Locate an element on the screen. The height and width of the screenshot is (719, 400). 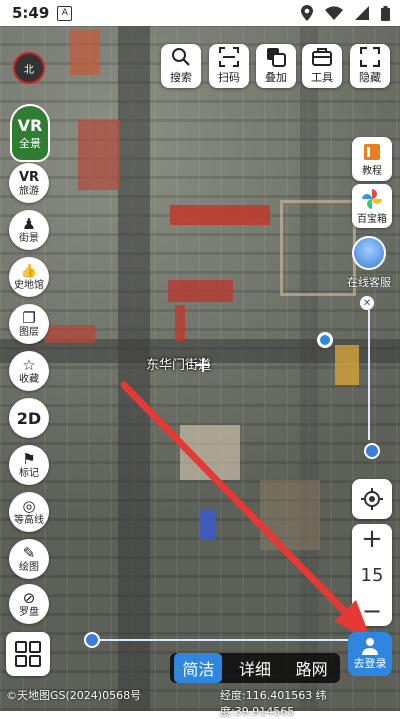
menu-grid-button is located at coordinates (28, 654).